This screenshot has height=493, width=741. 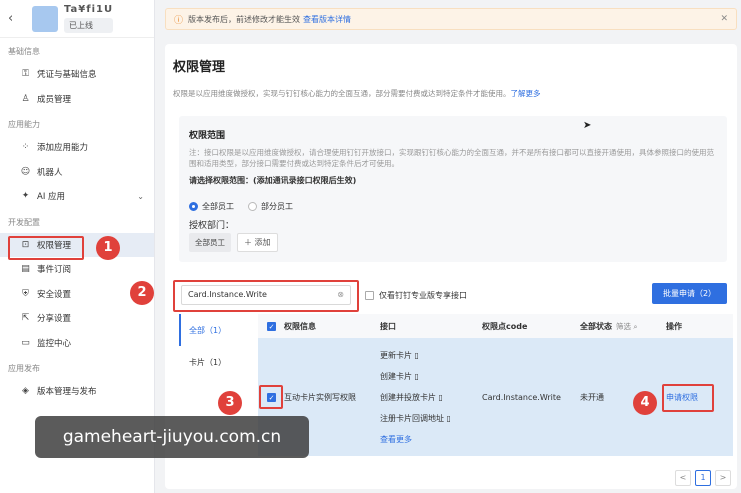 What do you see at coordinates (25, 318) in the screenshot?
I see `share-icon: ⇱` at bounding box center [25, 318].